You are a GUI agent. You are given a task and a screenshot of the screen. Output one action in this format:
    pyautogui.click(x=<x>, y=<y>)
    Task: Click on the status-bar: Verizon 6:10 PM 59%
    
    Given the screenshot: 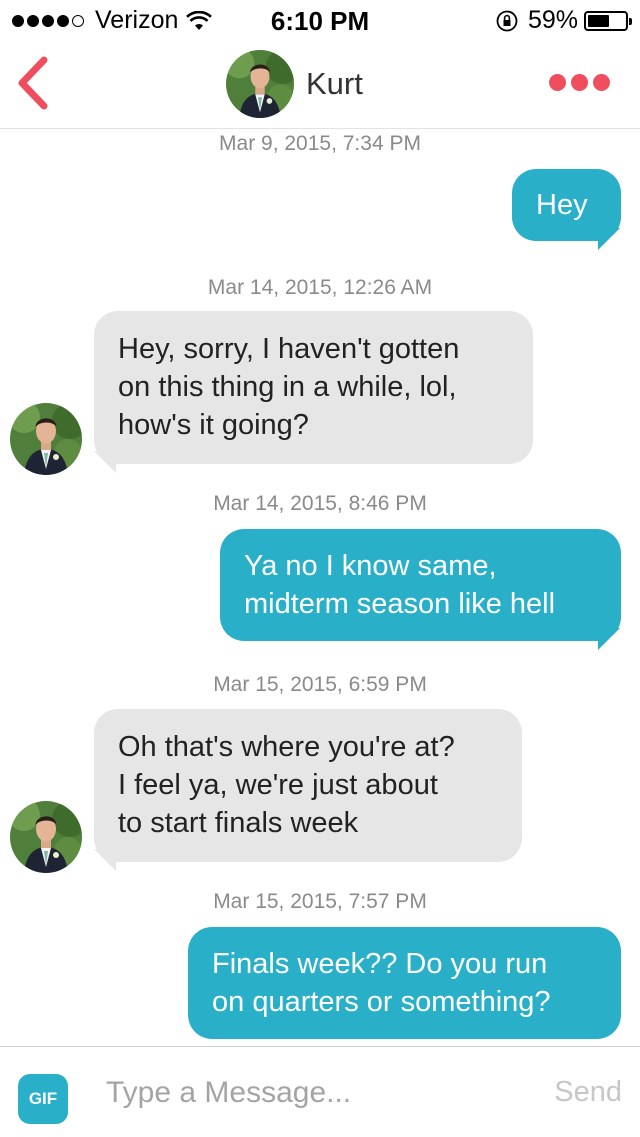 What is the action you would take?
    pyautogui.click(x=320, y=20)
    